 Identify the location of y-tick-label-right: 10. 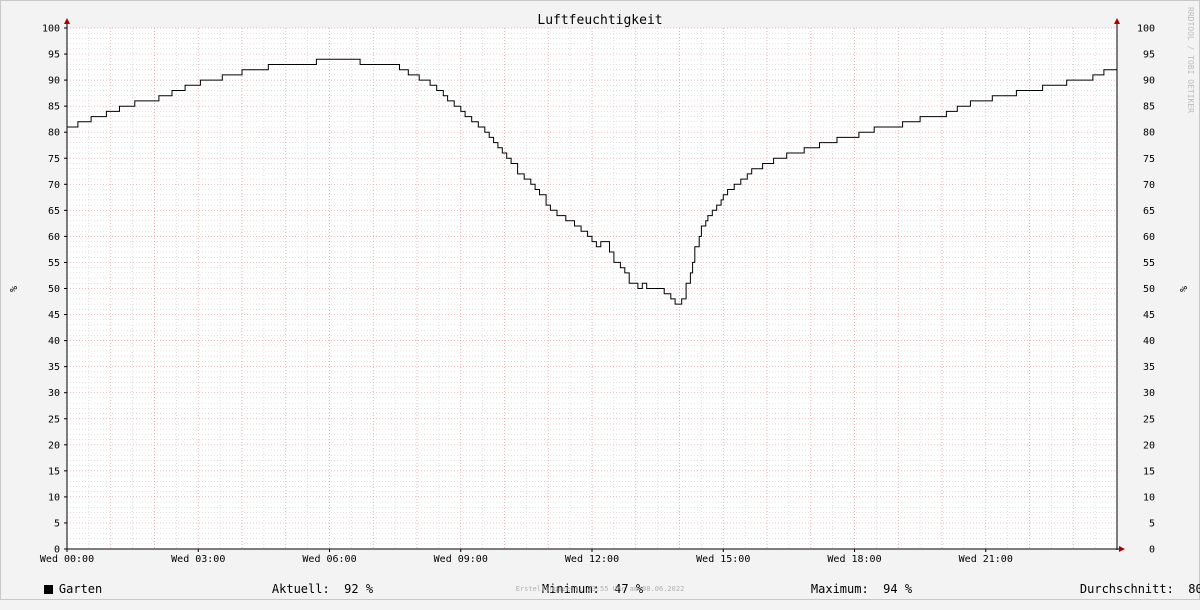
(1149, 497).